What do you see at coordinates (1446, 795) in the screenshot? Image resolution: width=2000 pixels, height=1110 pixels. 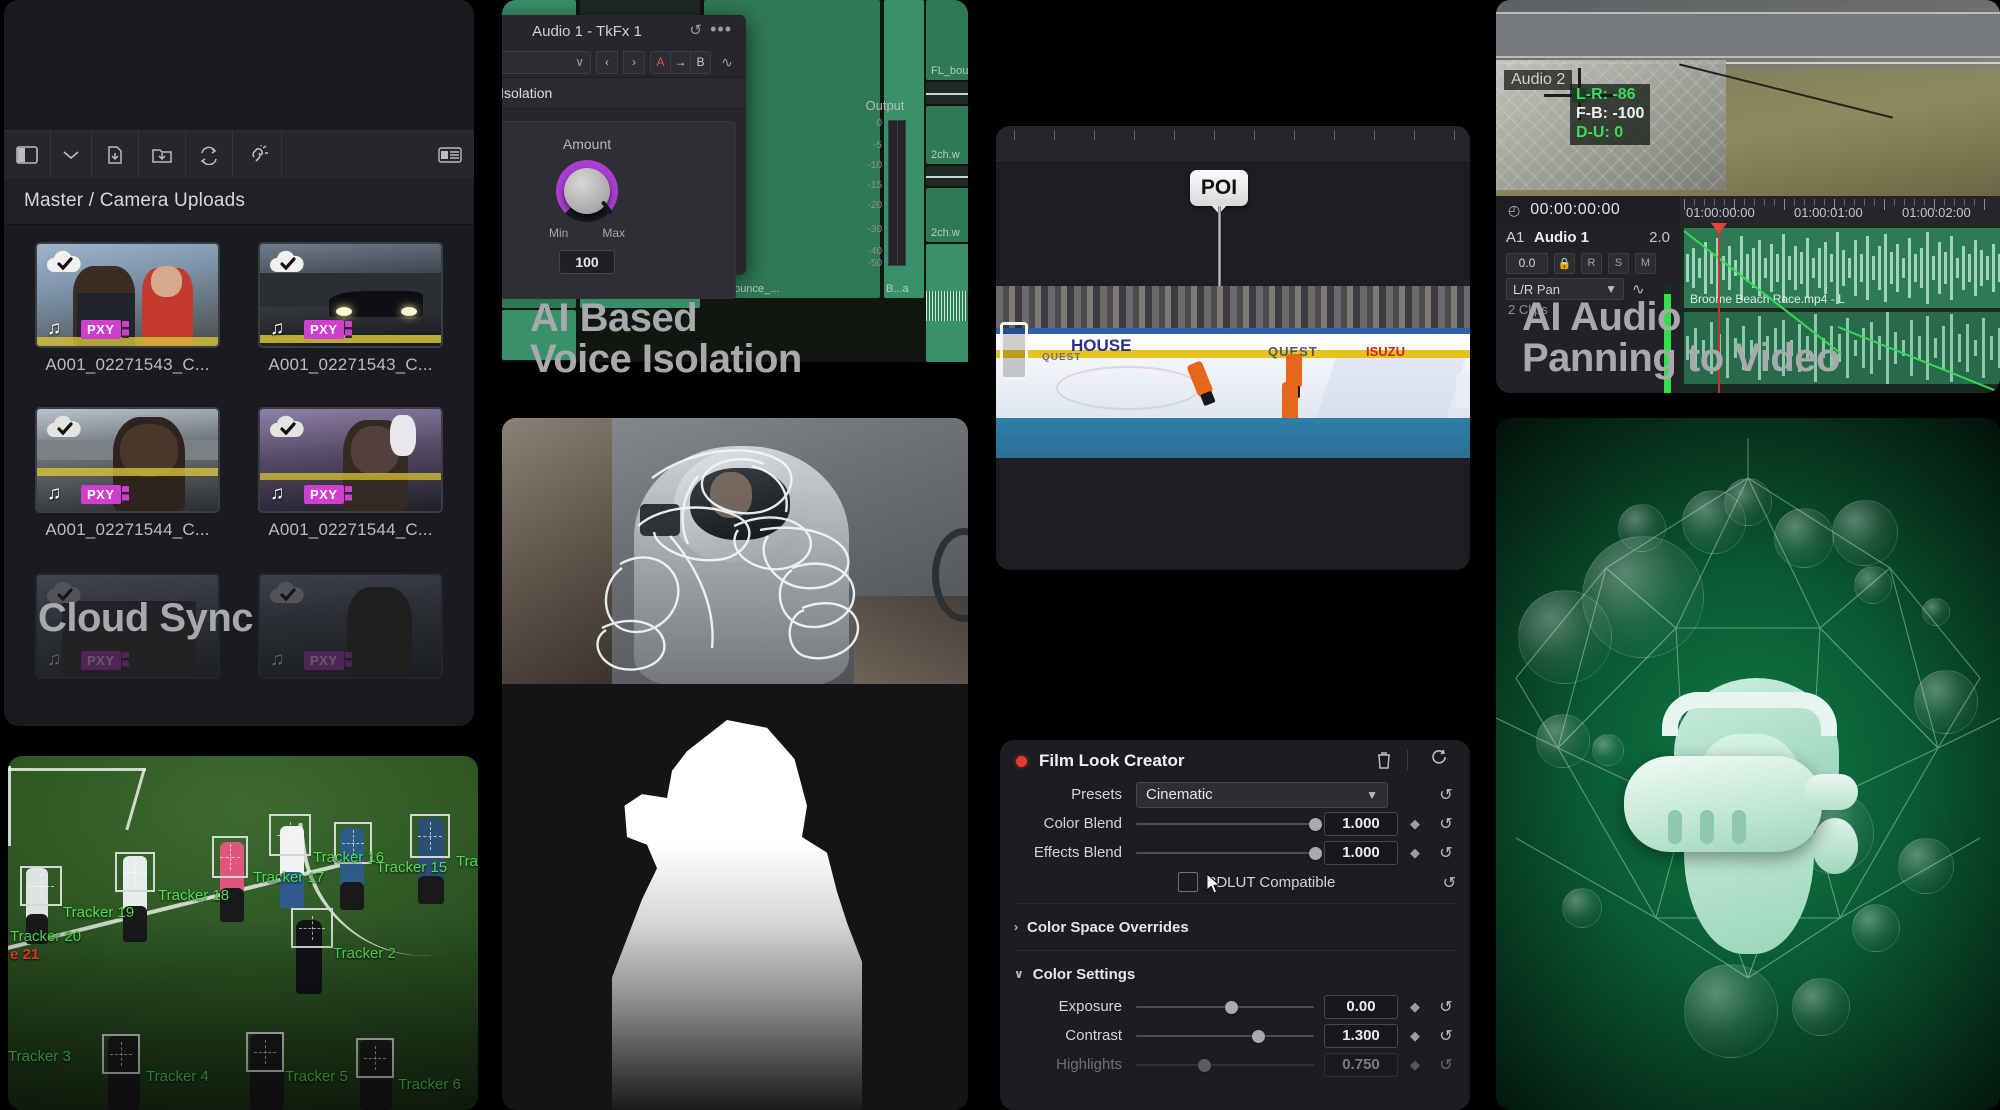 I see `presets-reset-icon: ↺` at bounding box center [1446, 795].